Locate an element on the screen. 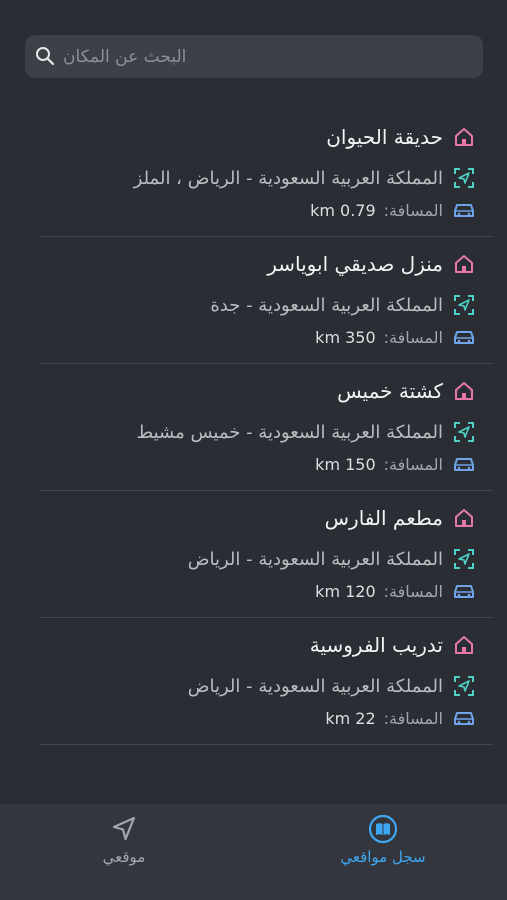 This screenshot has width=507, height=900. place-title: حديقة الحيوان is located at coordinates (384, 137).